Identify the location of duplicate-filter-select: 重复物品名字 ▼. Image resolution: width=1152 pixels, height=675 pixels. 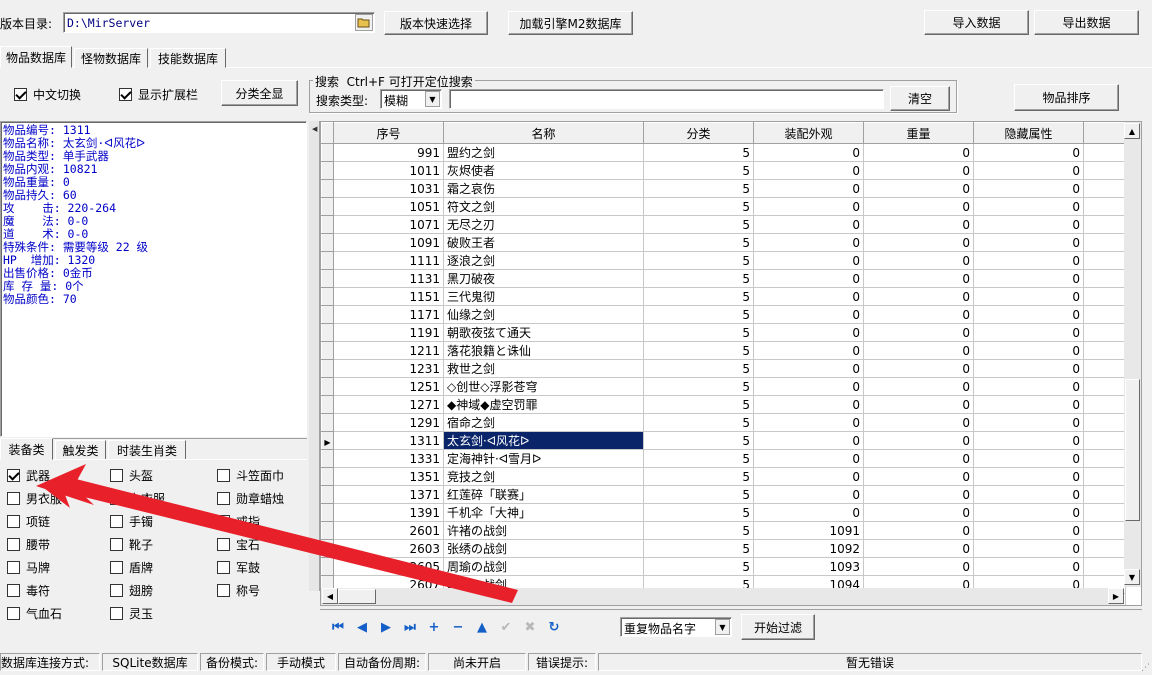
(676, 627).